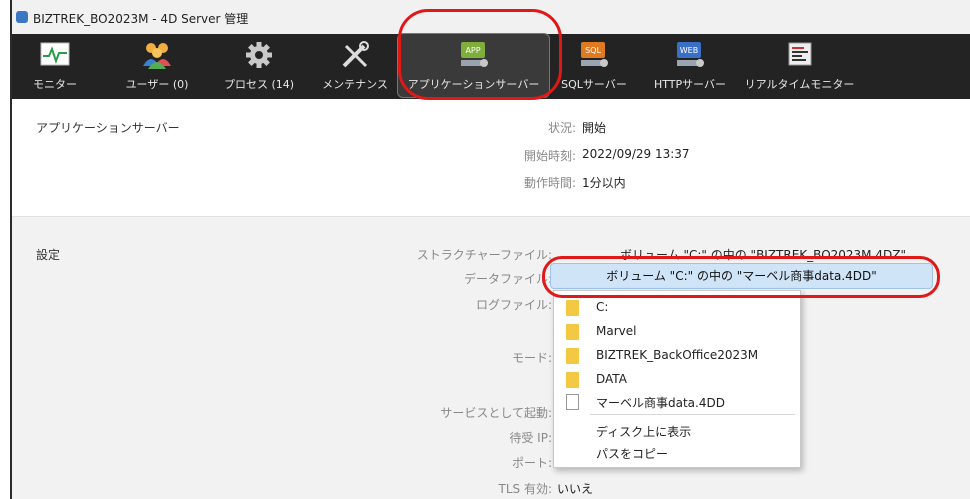 This screenshot has width=970, height=499. Describe the element at coordinates (507, 279) in the screenshot. I see `data-file-label: データファイル:` at that location.